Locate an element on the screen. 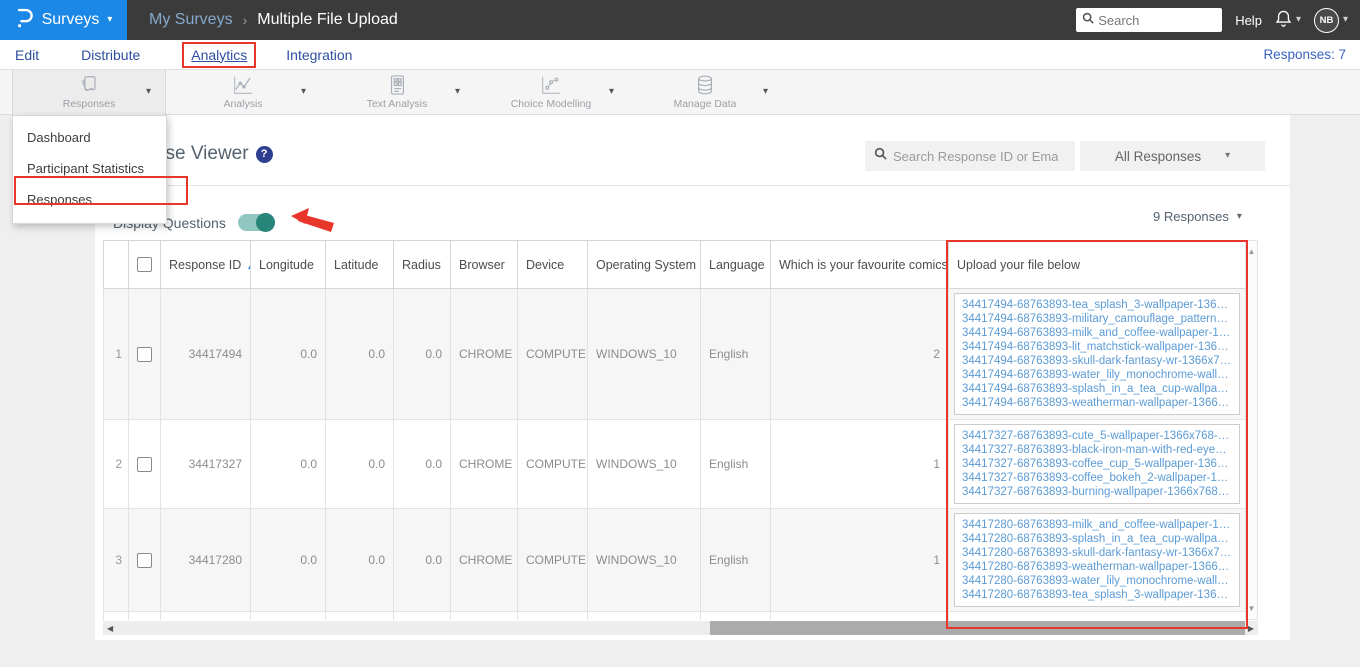 This screenshot has height=667, width=1360. tab-distribute: Distribute is located at coordinates (110, 55).